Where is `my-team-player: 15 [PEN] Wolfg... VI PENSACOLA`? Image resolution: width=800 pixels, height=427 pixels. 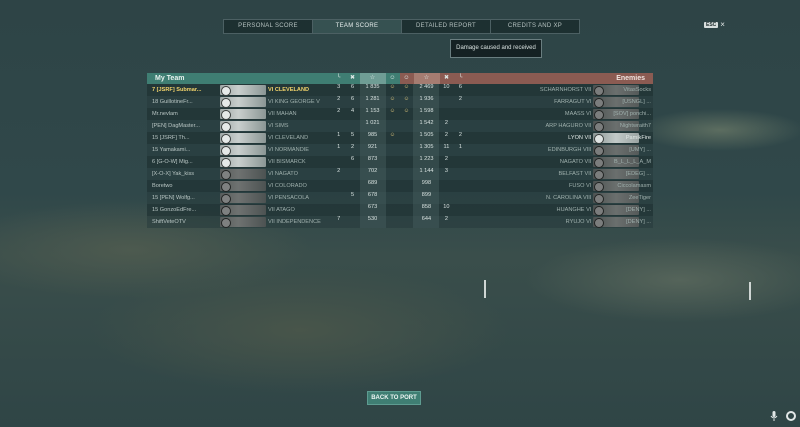 my-team-player: 15 [PEN] Wolfg... VI PENSACOLA is located at coordinates (239, 198).